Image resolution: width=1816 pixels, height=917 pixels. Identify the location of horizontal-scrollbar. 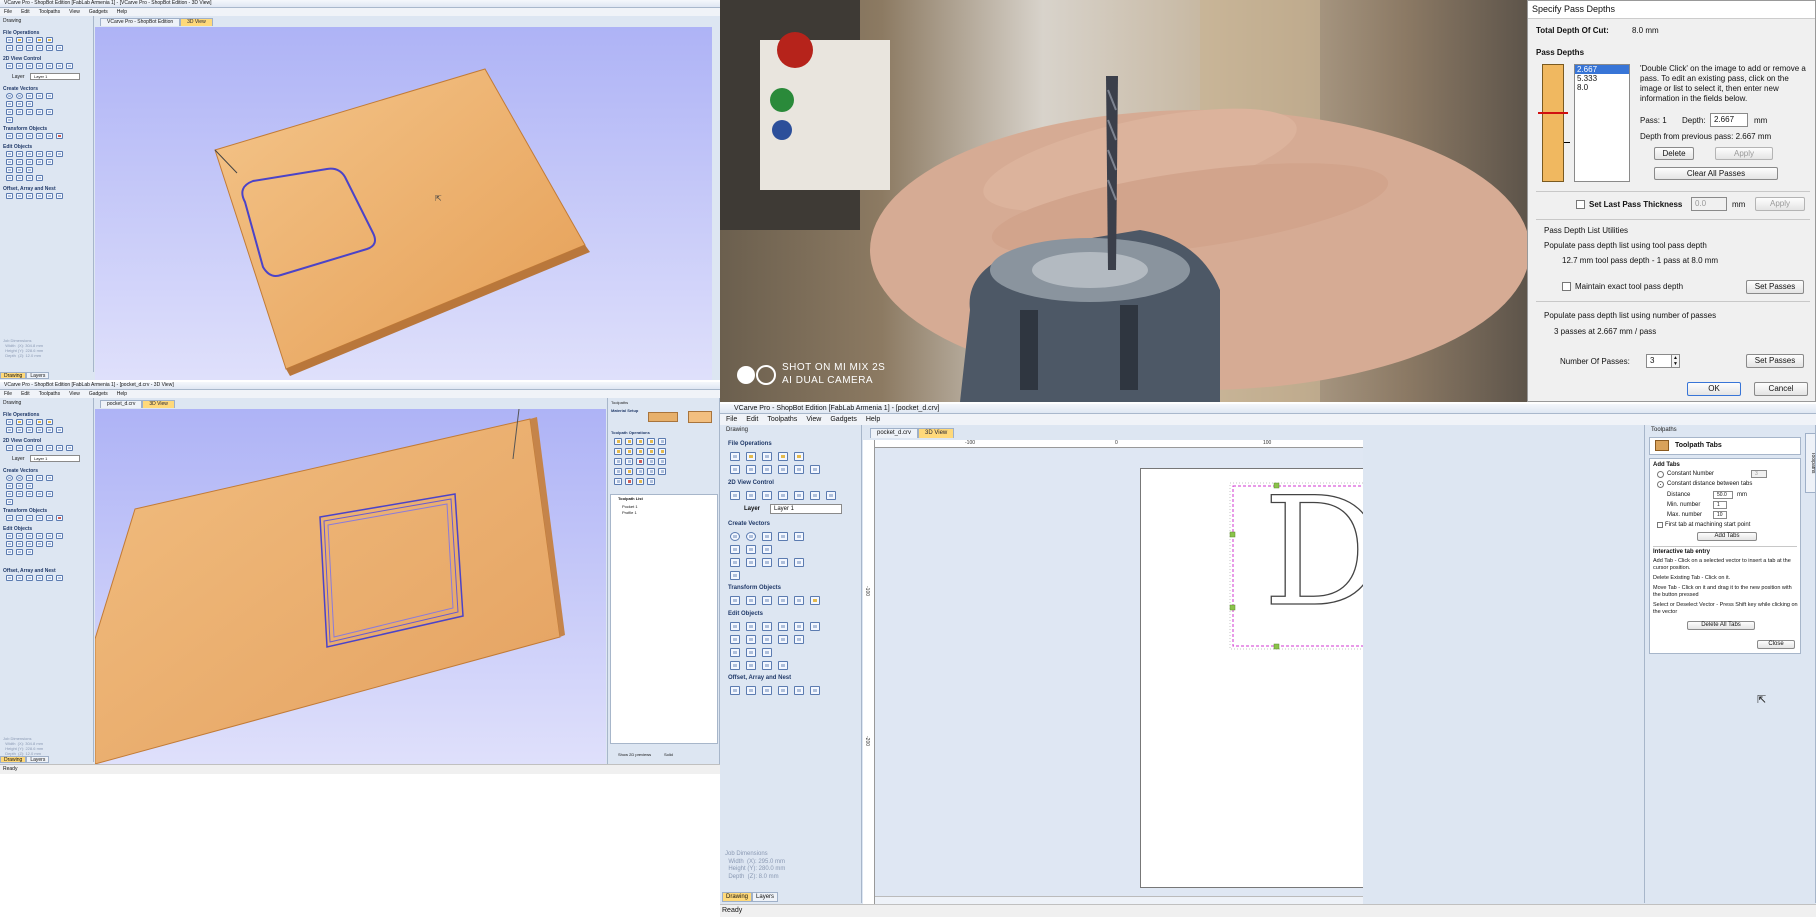
(1119, 900).